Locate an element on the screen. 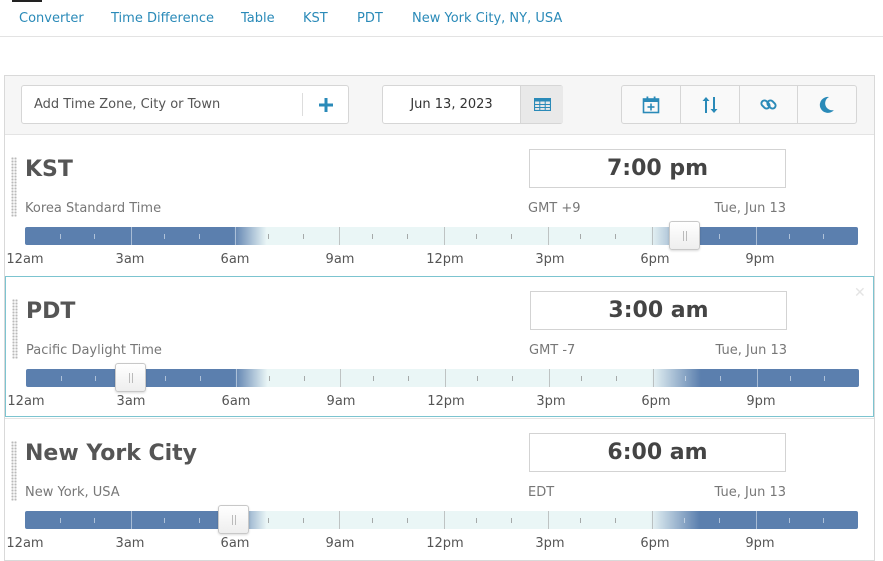 Image resolution: width=883 pixels, height=561 pixels. sort-button is located at coordinates (710, 104).